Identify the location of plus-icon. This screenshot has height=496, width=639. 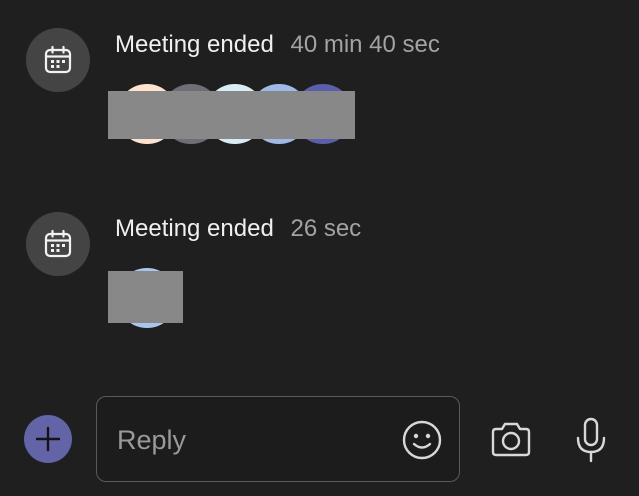
(48, 439).